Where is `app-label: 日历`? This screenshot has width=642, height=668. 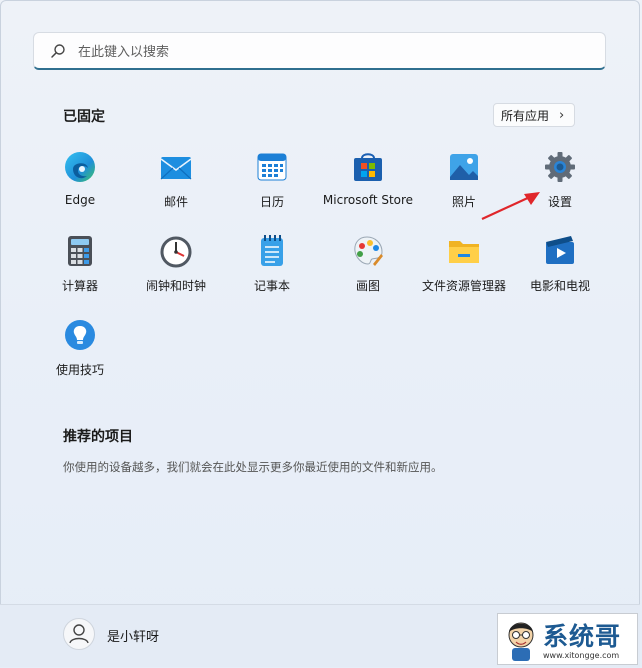 app-label: 日历 is located at coordinates (271, 202).